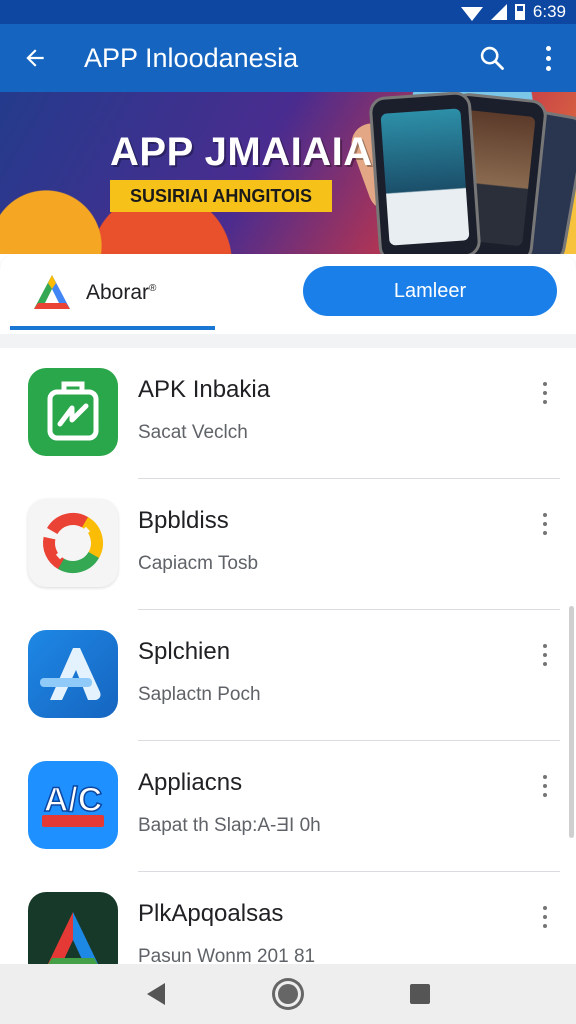 This screenshot has height=1024, width=576. What do you see at coordinates (288, 806) in the screenshot?
I see `list-item: A/C Appliacns Bapat th Slap:A-ƎI 0h` at bounding box center [288, 806].